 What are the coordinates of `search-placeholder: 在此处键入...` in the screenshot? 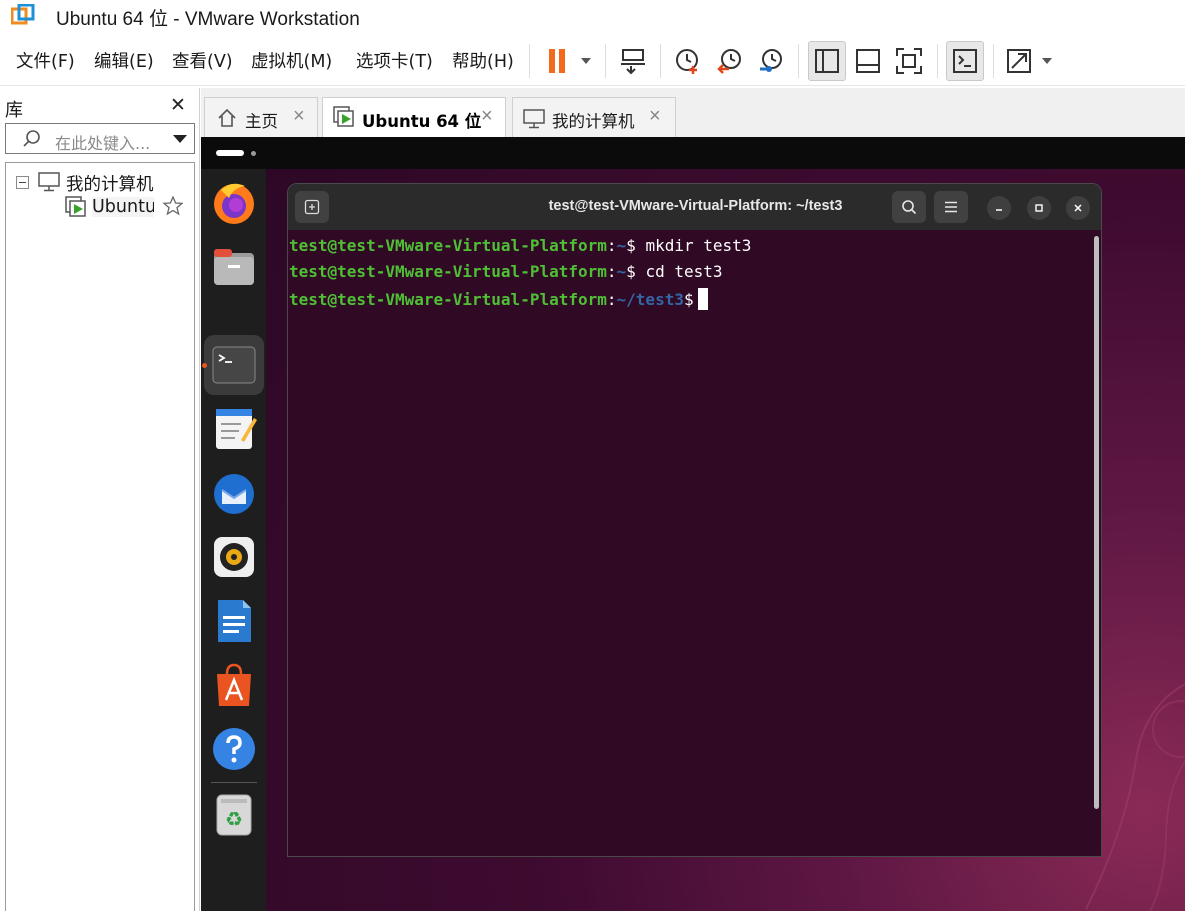 It's located at (103, 143).